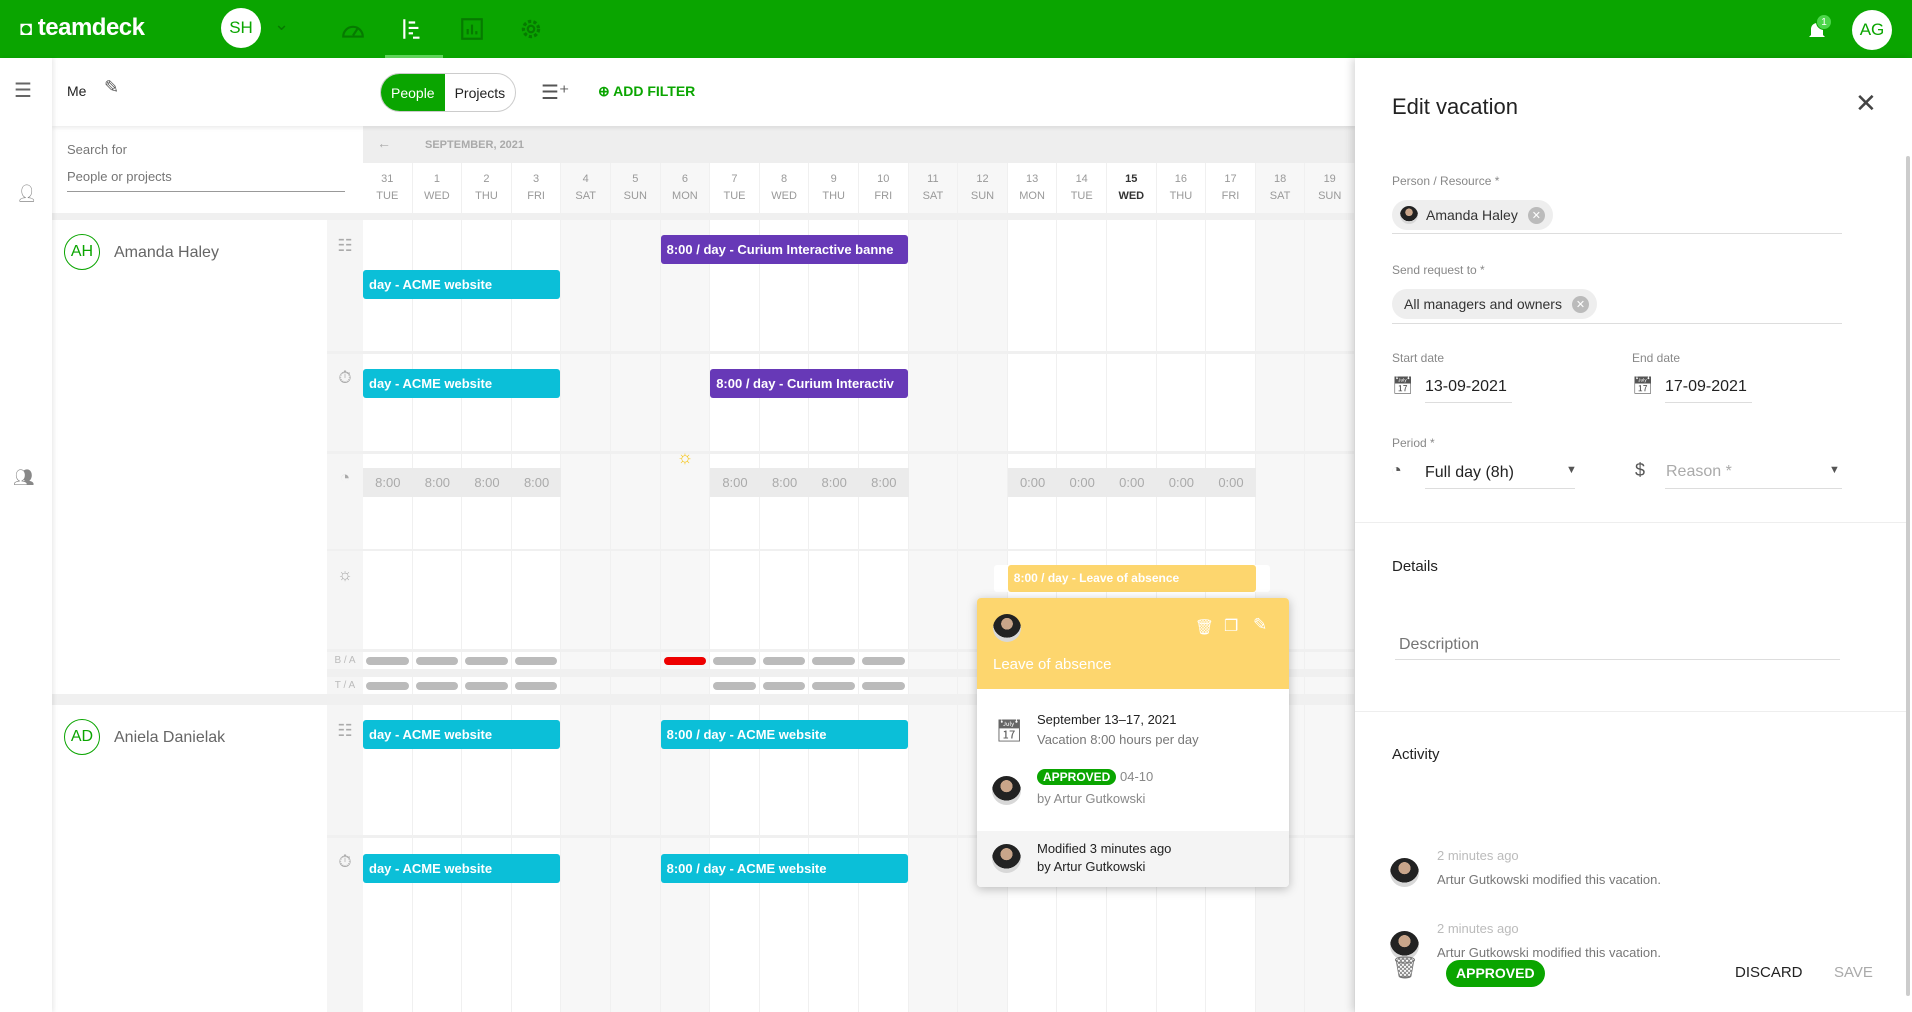 The image size is (1912, 1012). I want to click on reason-select: Reason *, so click(1699, 472).